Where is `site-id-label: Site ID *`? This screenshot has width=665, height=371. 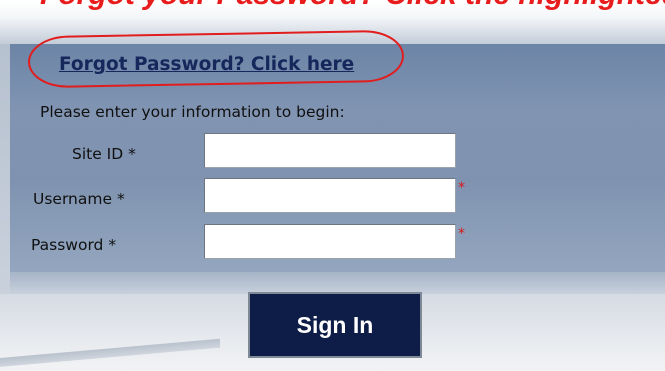 site-id-label: Site ID * is located at coordinates (104, 154).